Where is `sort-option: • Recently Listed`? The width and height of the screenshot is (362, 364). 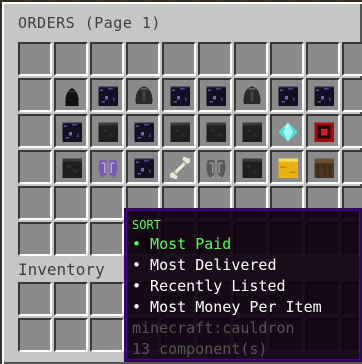 sort-option: • Recently Listed is located at coordinates (243, 286).